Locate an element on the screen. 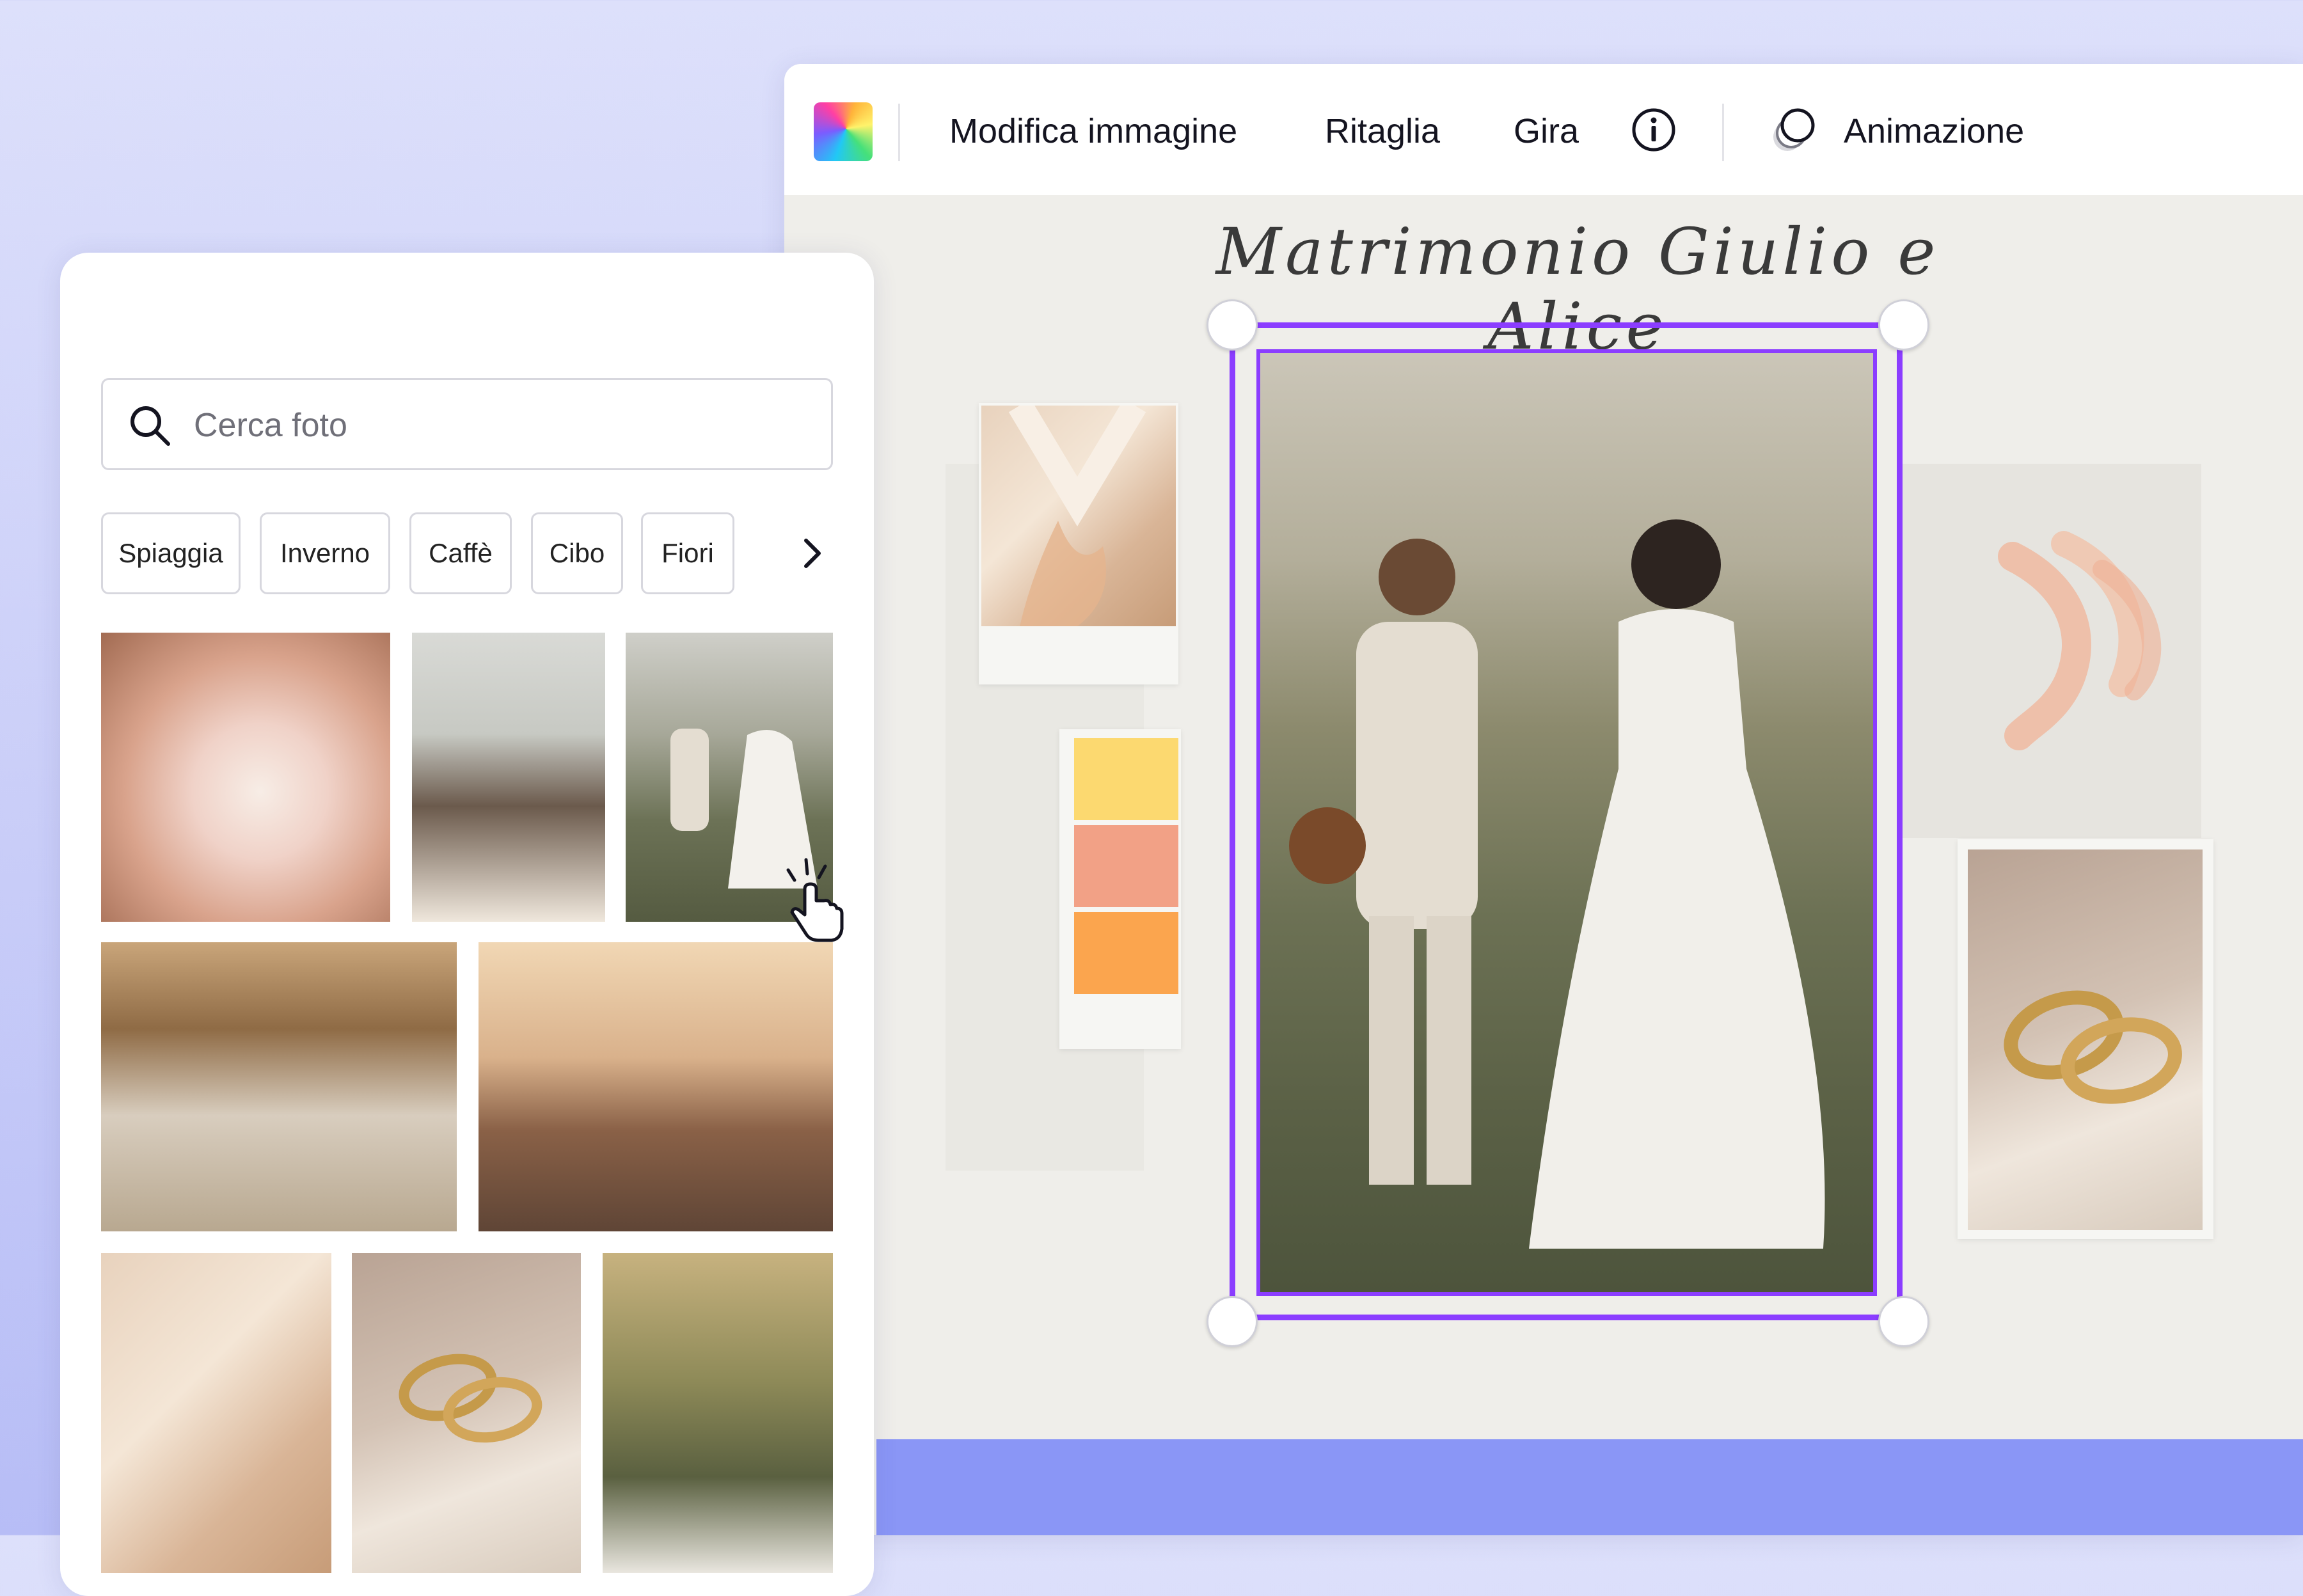  resize-handle-bottom-right is located at coordinates (1903, 1321).